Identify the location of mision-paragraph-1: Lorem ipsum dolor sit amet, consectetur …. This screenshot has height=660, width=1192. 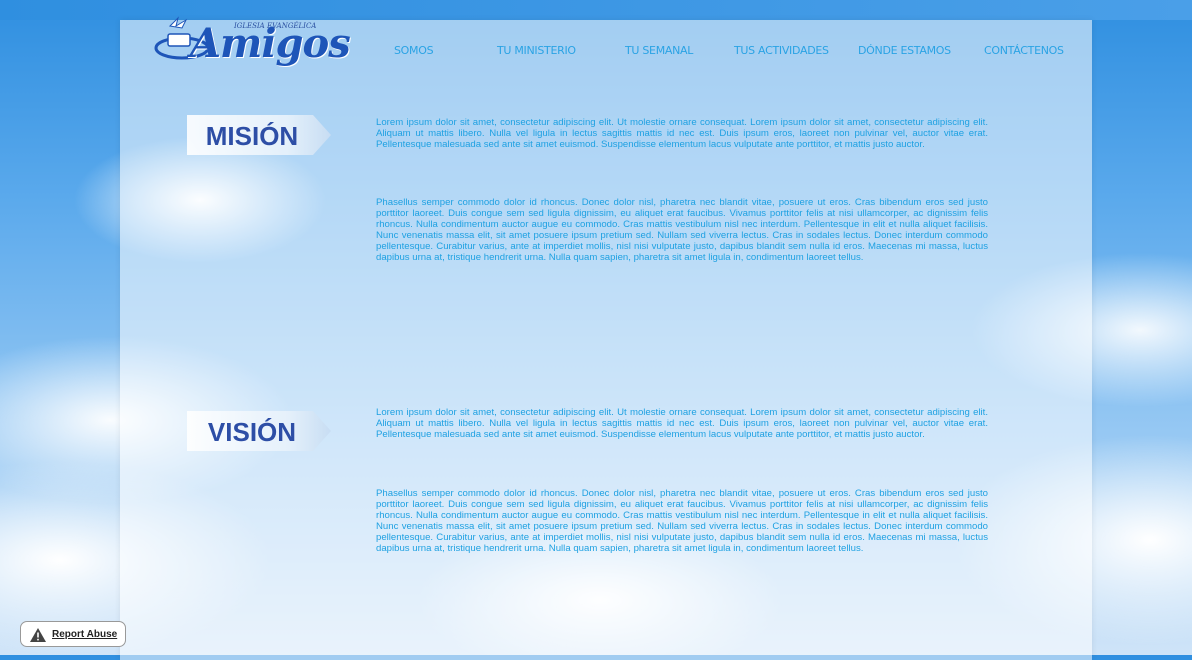
(682, 134).